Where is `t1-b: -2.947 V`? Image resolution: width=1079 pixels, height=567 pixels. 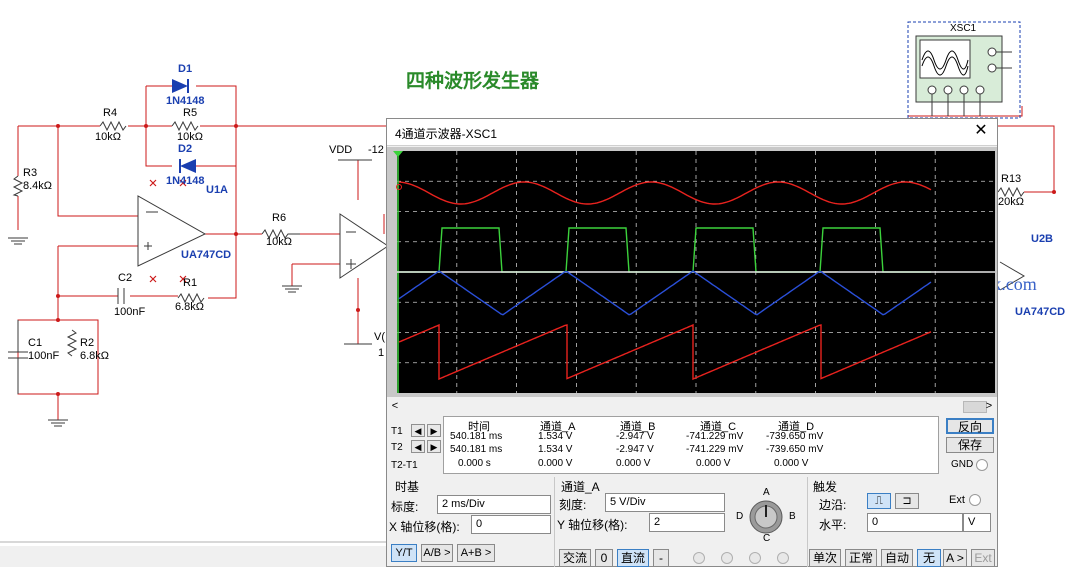 t1-b: -2.947 V is located at coordinates (635, 436).